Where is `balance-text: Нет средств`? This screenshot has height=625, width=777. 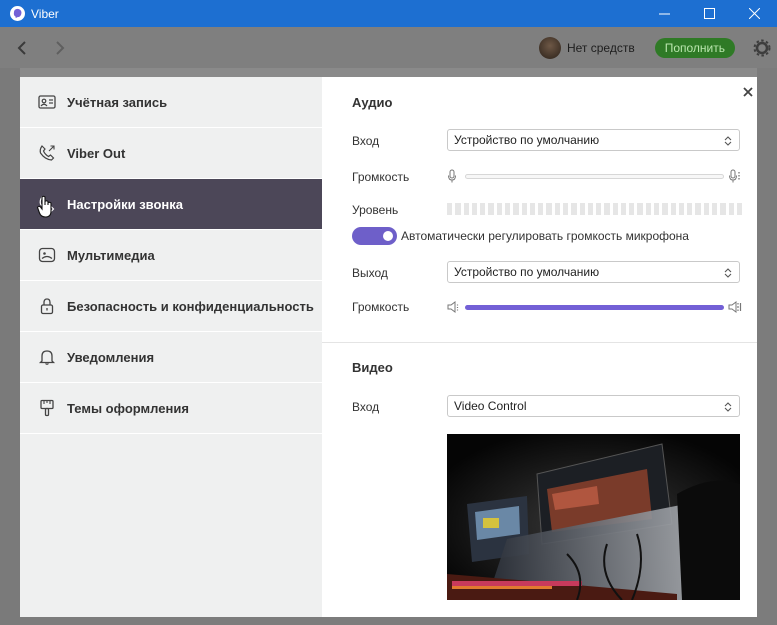
balance-text: Нет средств is located at coordinates (600, 47).